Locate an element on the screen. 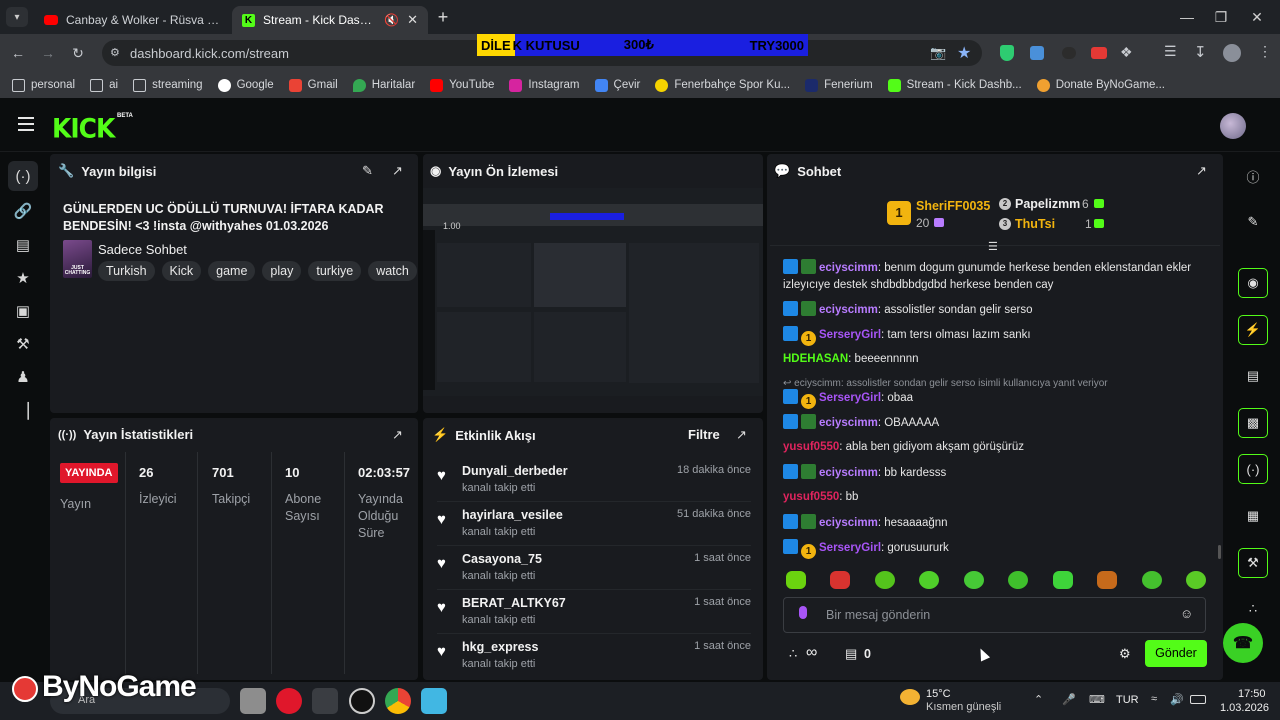 The width and height of the screenshot is (1280, 720). bookmark-youtube: YouTube is located at coordinates (462, 85).